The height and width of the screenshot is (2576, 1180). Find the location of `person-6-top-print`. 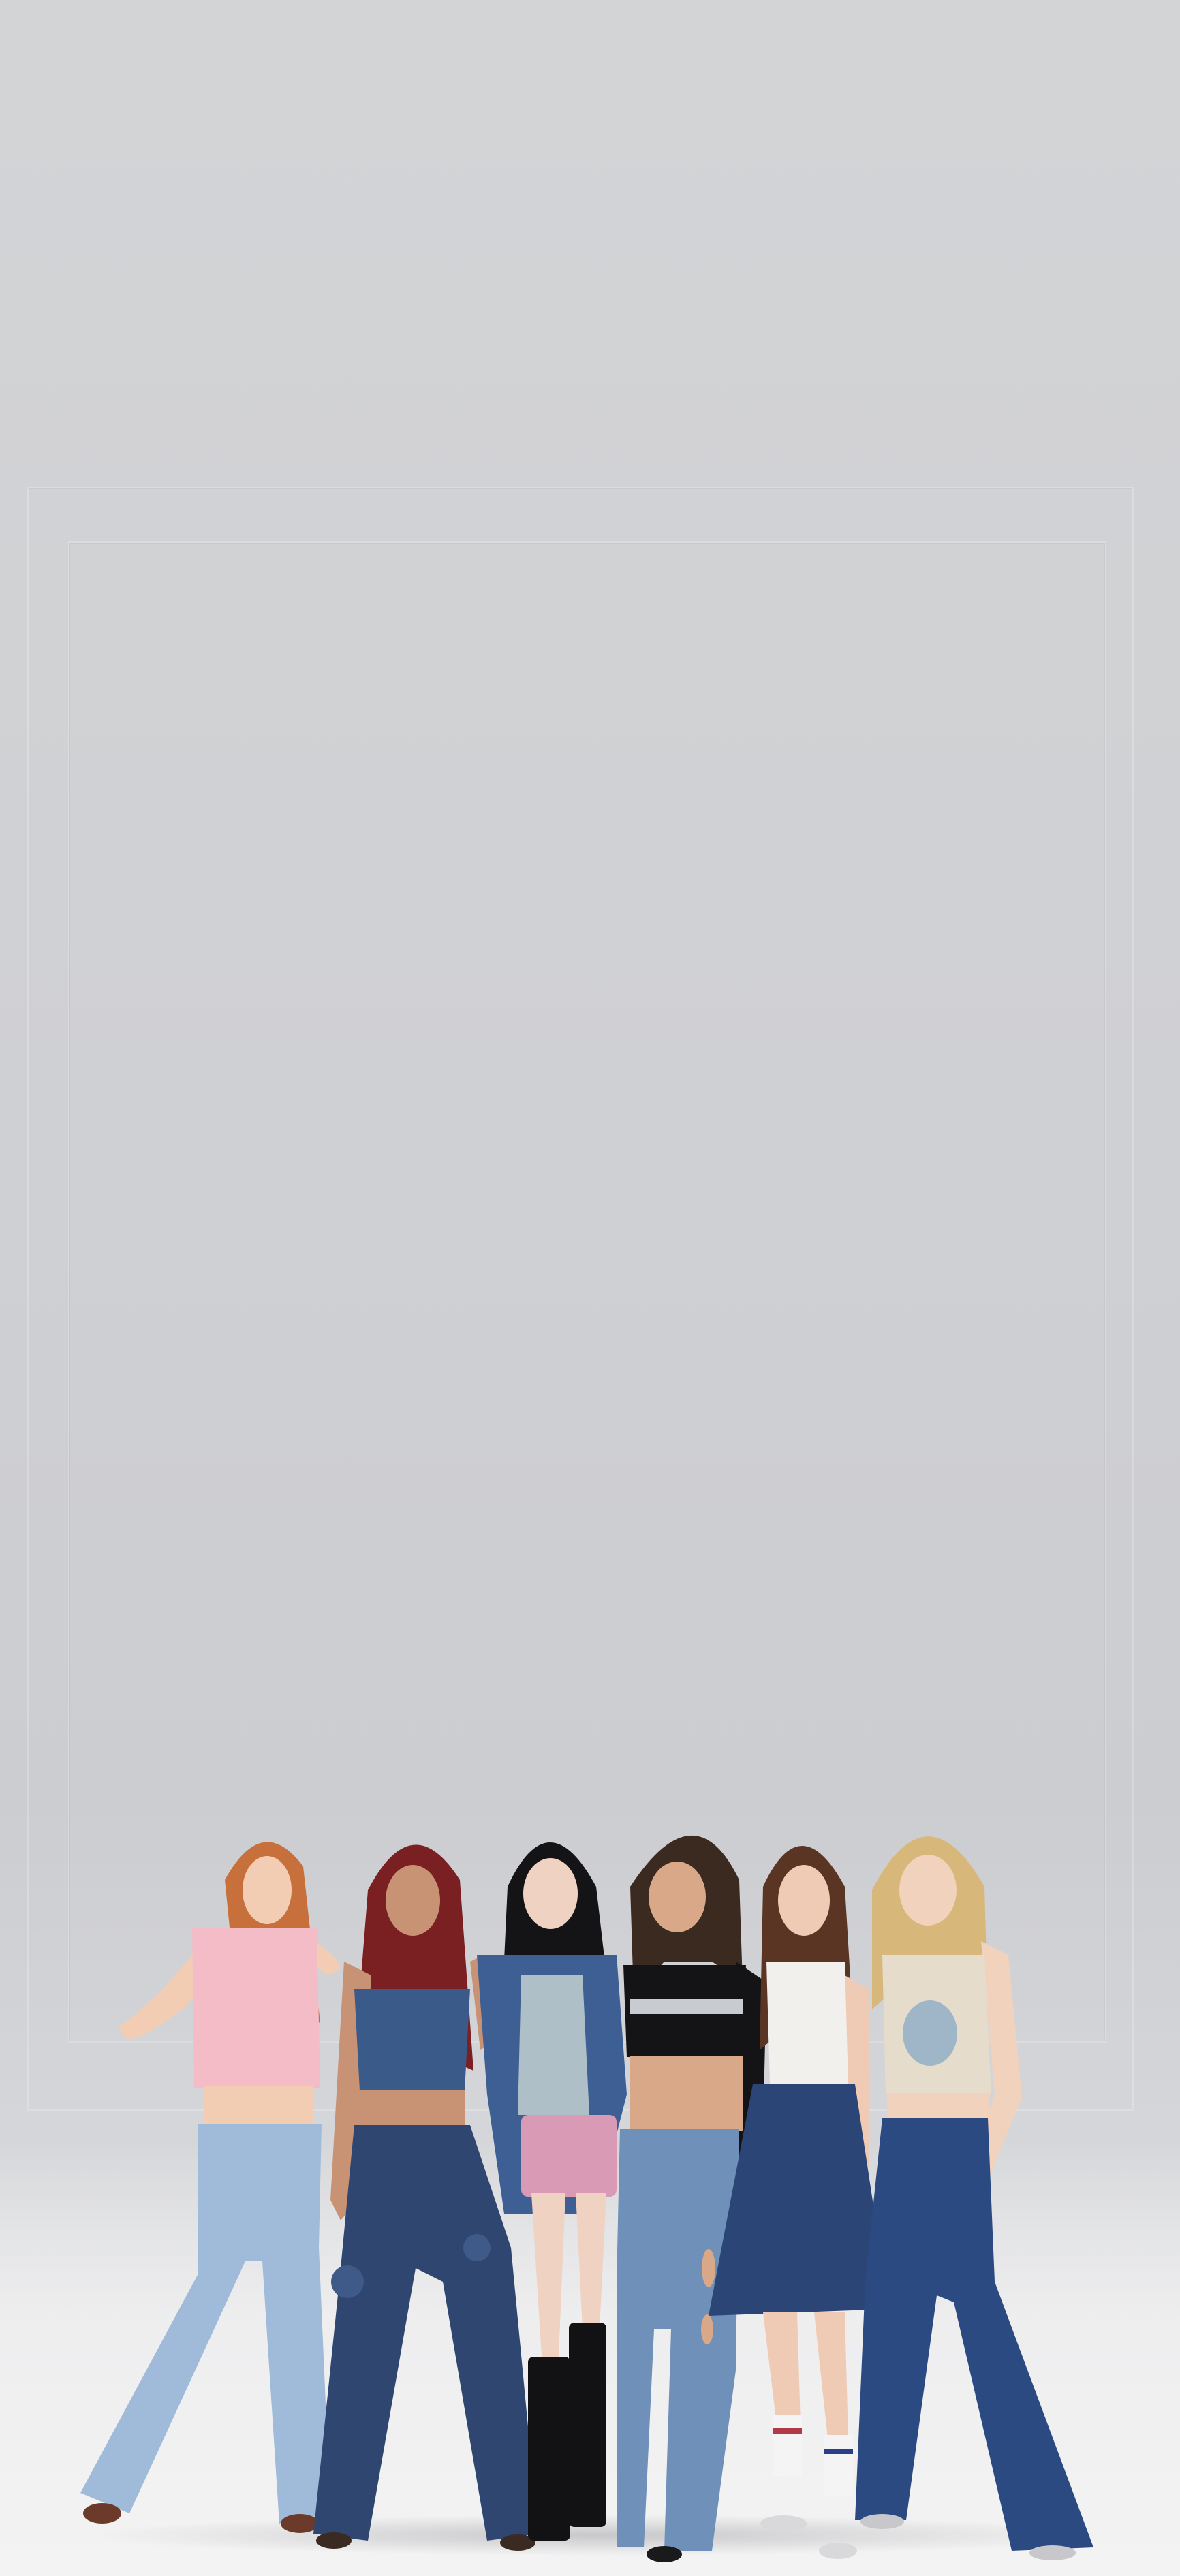

person-6-top-print is located at coordinates (930, 2033).